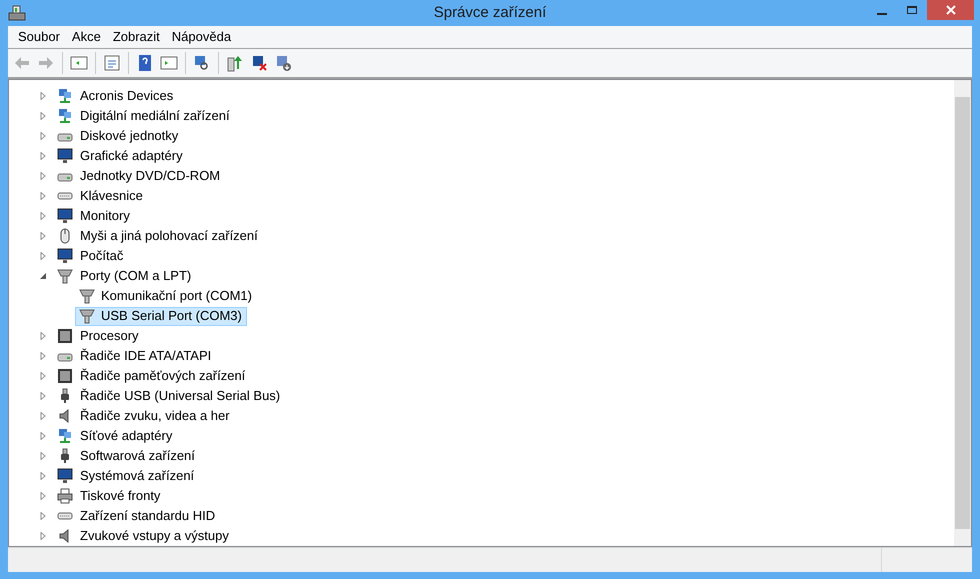 Image resolution: width=980 pixels, height=579 pixels. What do you see at coordinates (154, 536) in the screenshot?
I see `tree-item: Zvukové vstupy a výstupy` at bounding box center [154, 536].